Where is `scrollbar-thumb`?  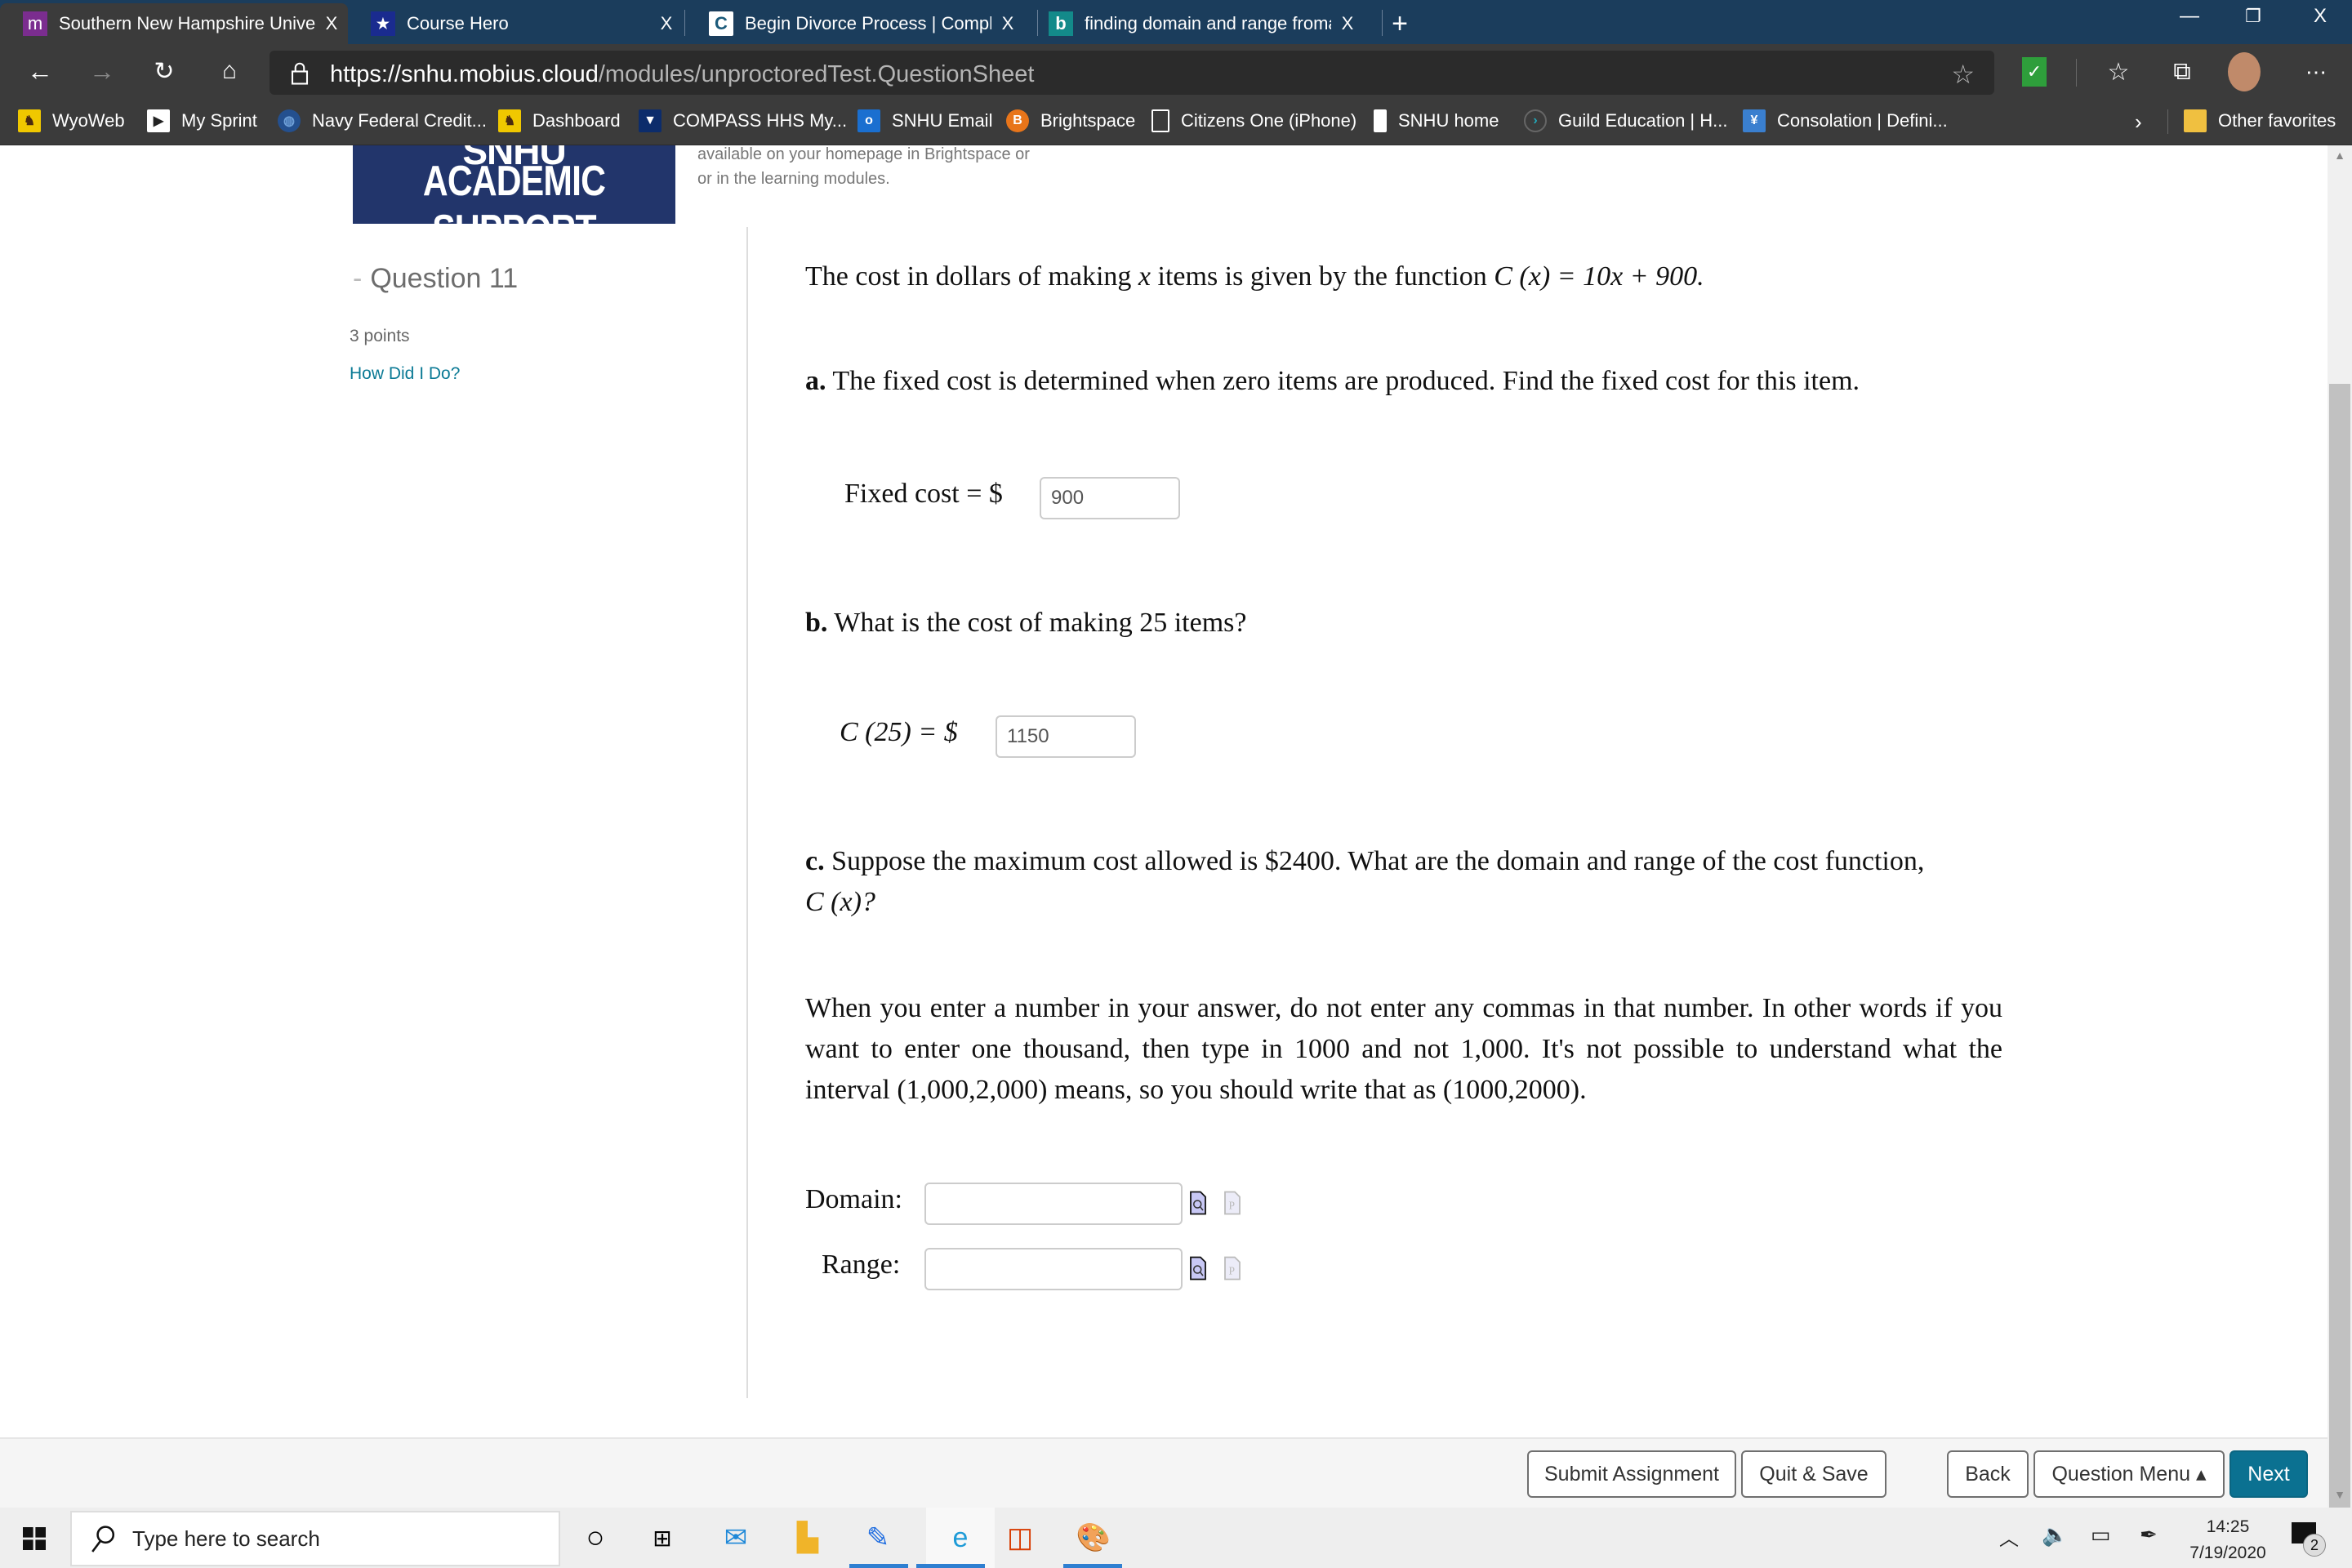
scrollbar-thumb is located at coordinates (2339, 960).